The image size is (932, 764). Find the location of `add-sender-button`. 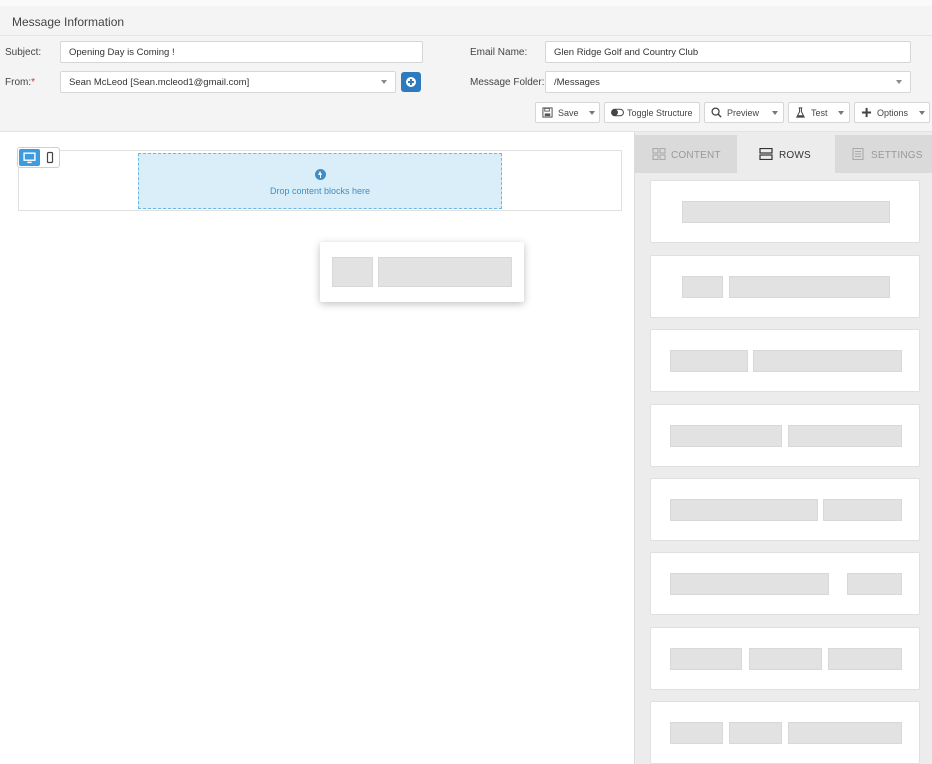

add-sender-button is located at coordinates (411, 82).